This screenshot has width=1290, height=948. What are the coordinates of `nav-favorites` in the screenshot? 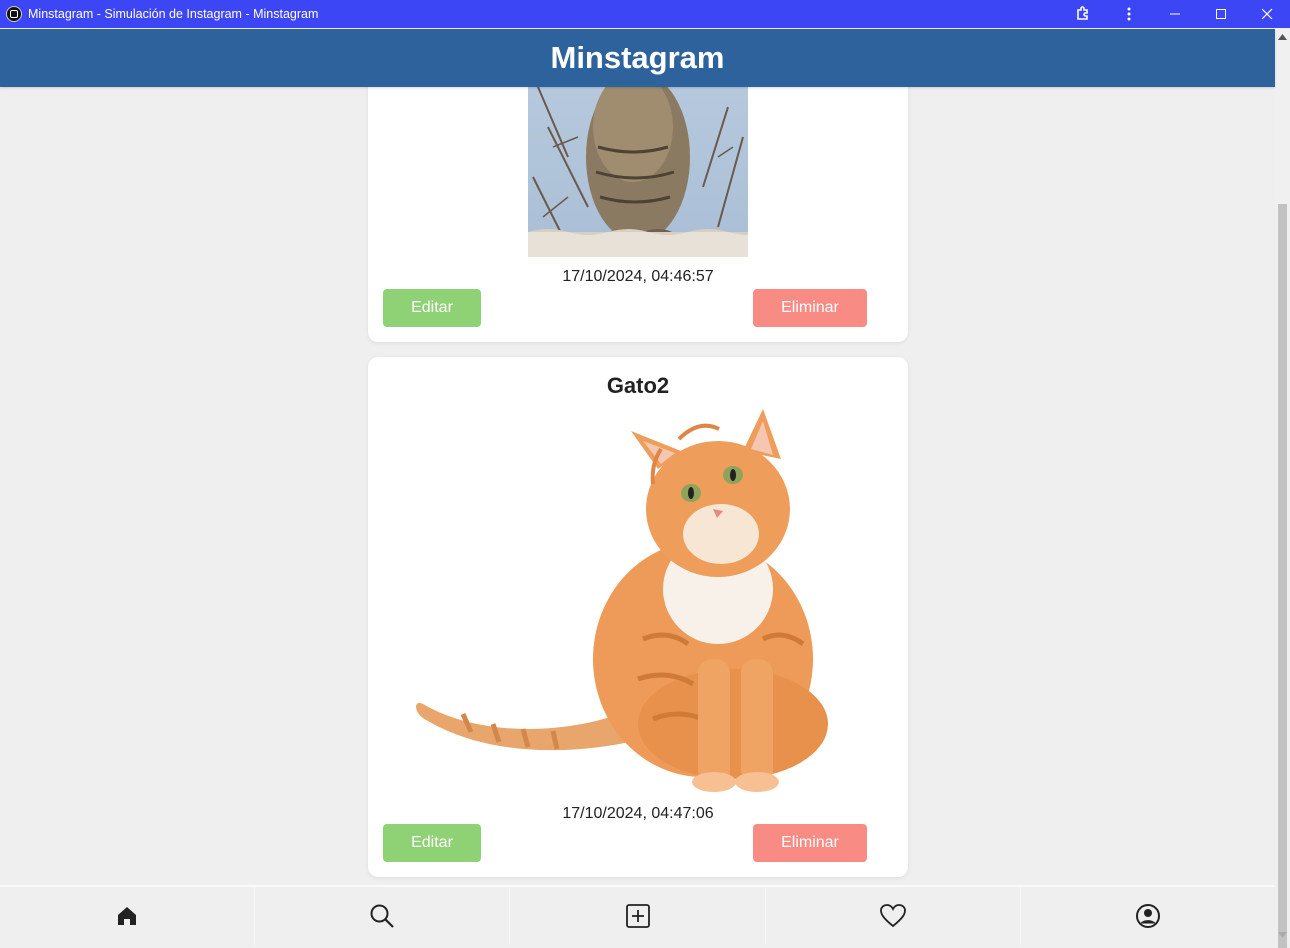 It's located at (893, 916).